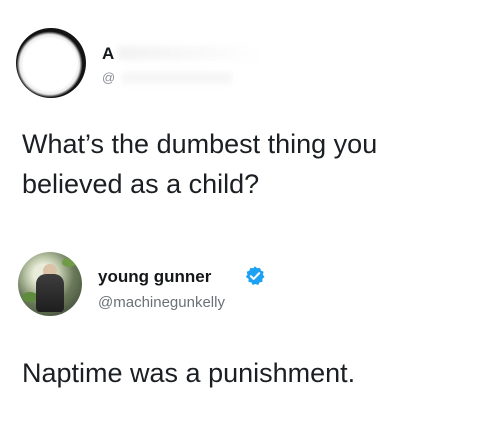 The image size is (497, 423). What do you see at coordinates (189, 373) in the screenshot?
I see `tweet-text: Naptime was a punishment.` at bounding box center [189, 373].